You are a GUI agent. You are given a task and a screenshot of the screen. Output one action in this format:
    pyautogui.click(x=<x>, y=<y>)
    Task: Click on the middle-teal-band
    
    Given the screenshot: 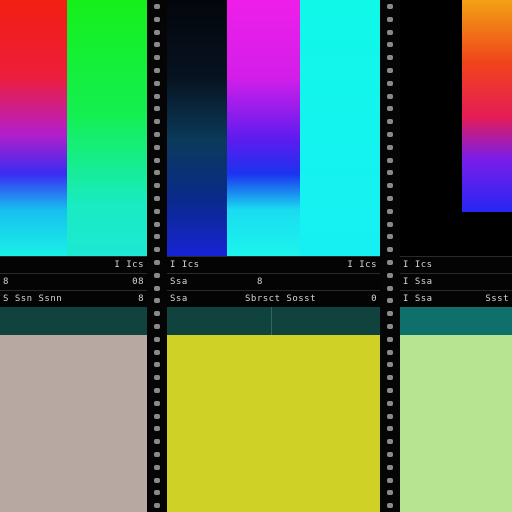 What is the action you would take?
    pyautogui.click(x=273, y=321)
    